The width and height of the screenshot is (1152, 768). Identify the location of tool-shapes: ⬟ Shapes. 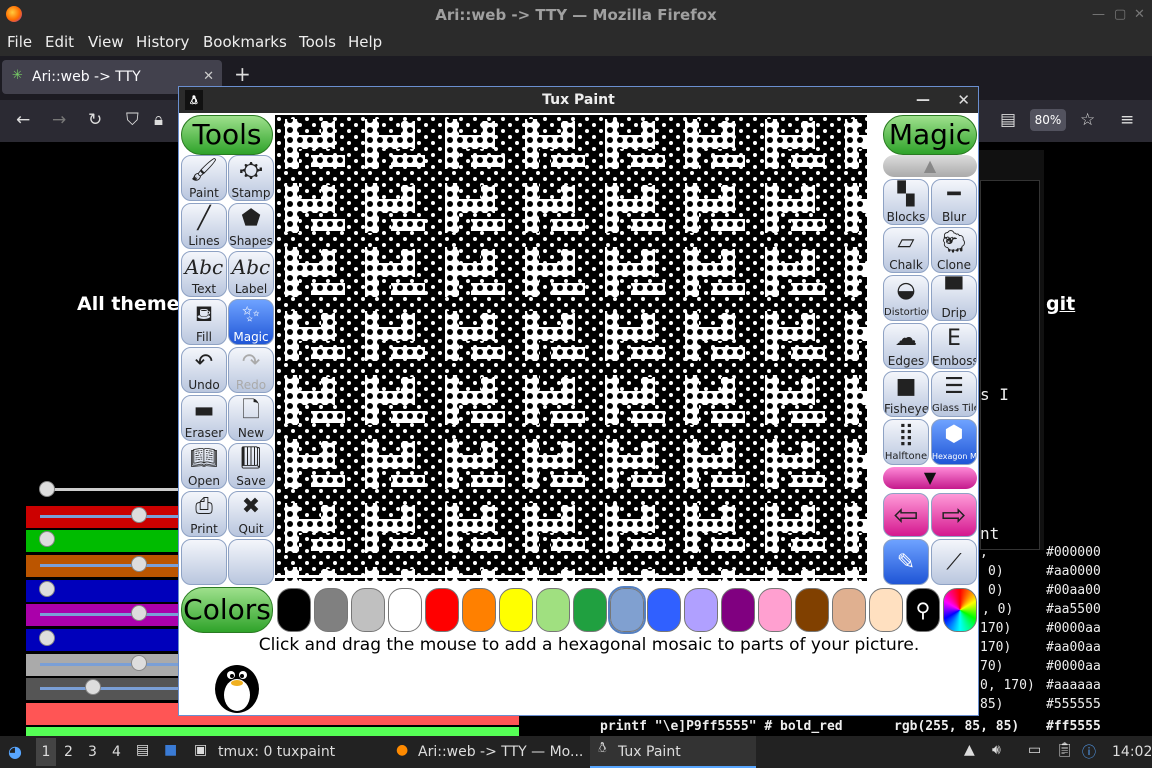
(251, 226).